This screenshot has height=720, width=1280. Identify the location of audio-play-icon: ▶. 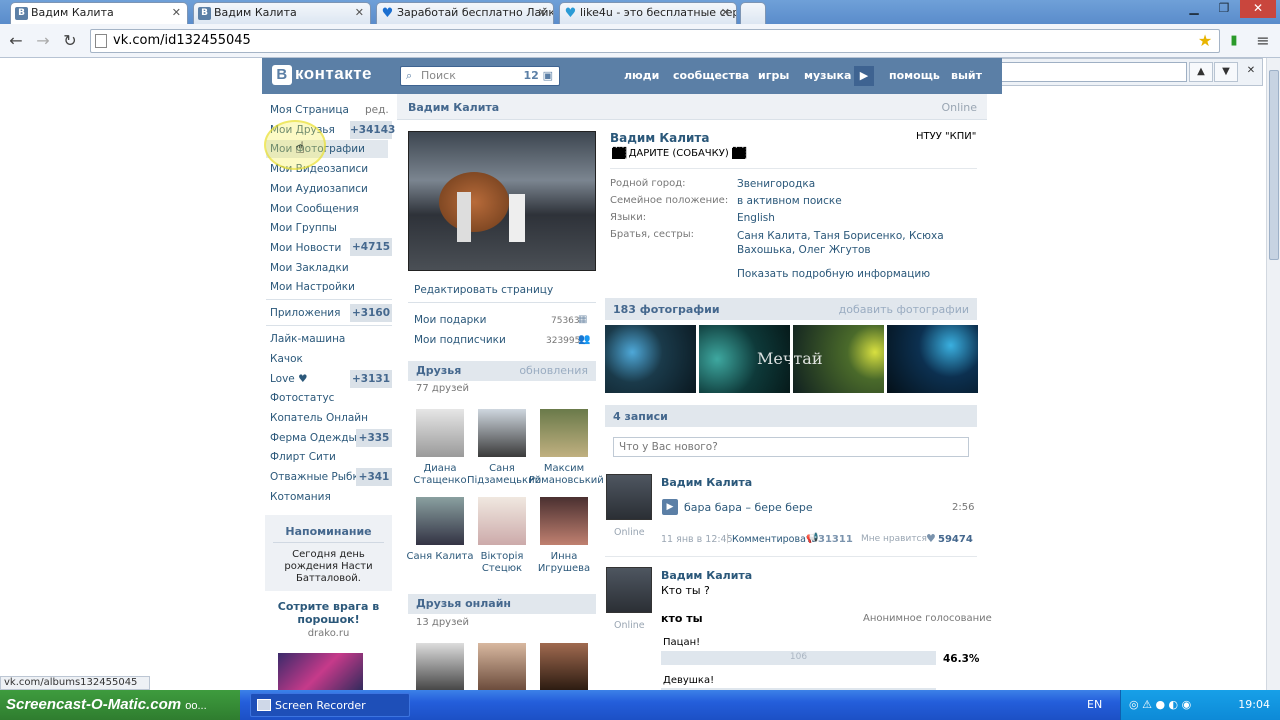
(670, 507).